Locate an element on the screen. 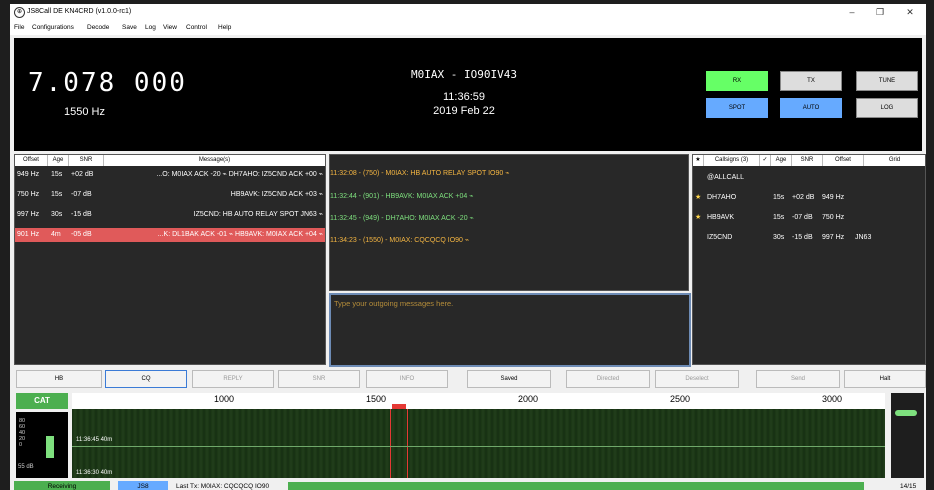 Image resolution: width=934 pixels, height=490 pixels. snr-button: SNR is located at coordinates (319, 379).